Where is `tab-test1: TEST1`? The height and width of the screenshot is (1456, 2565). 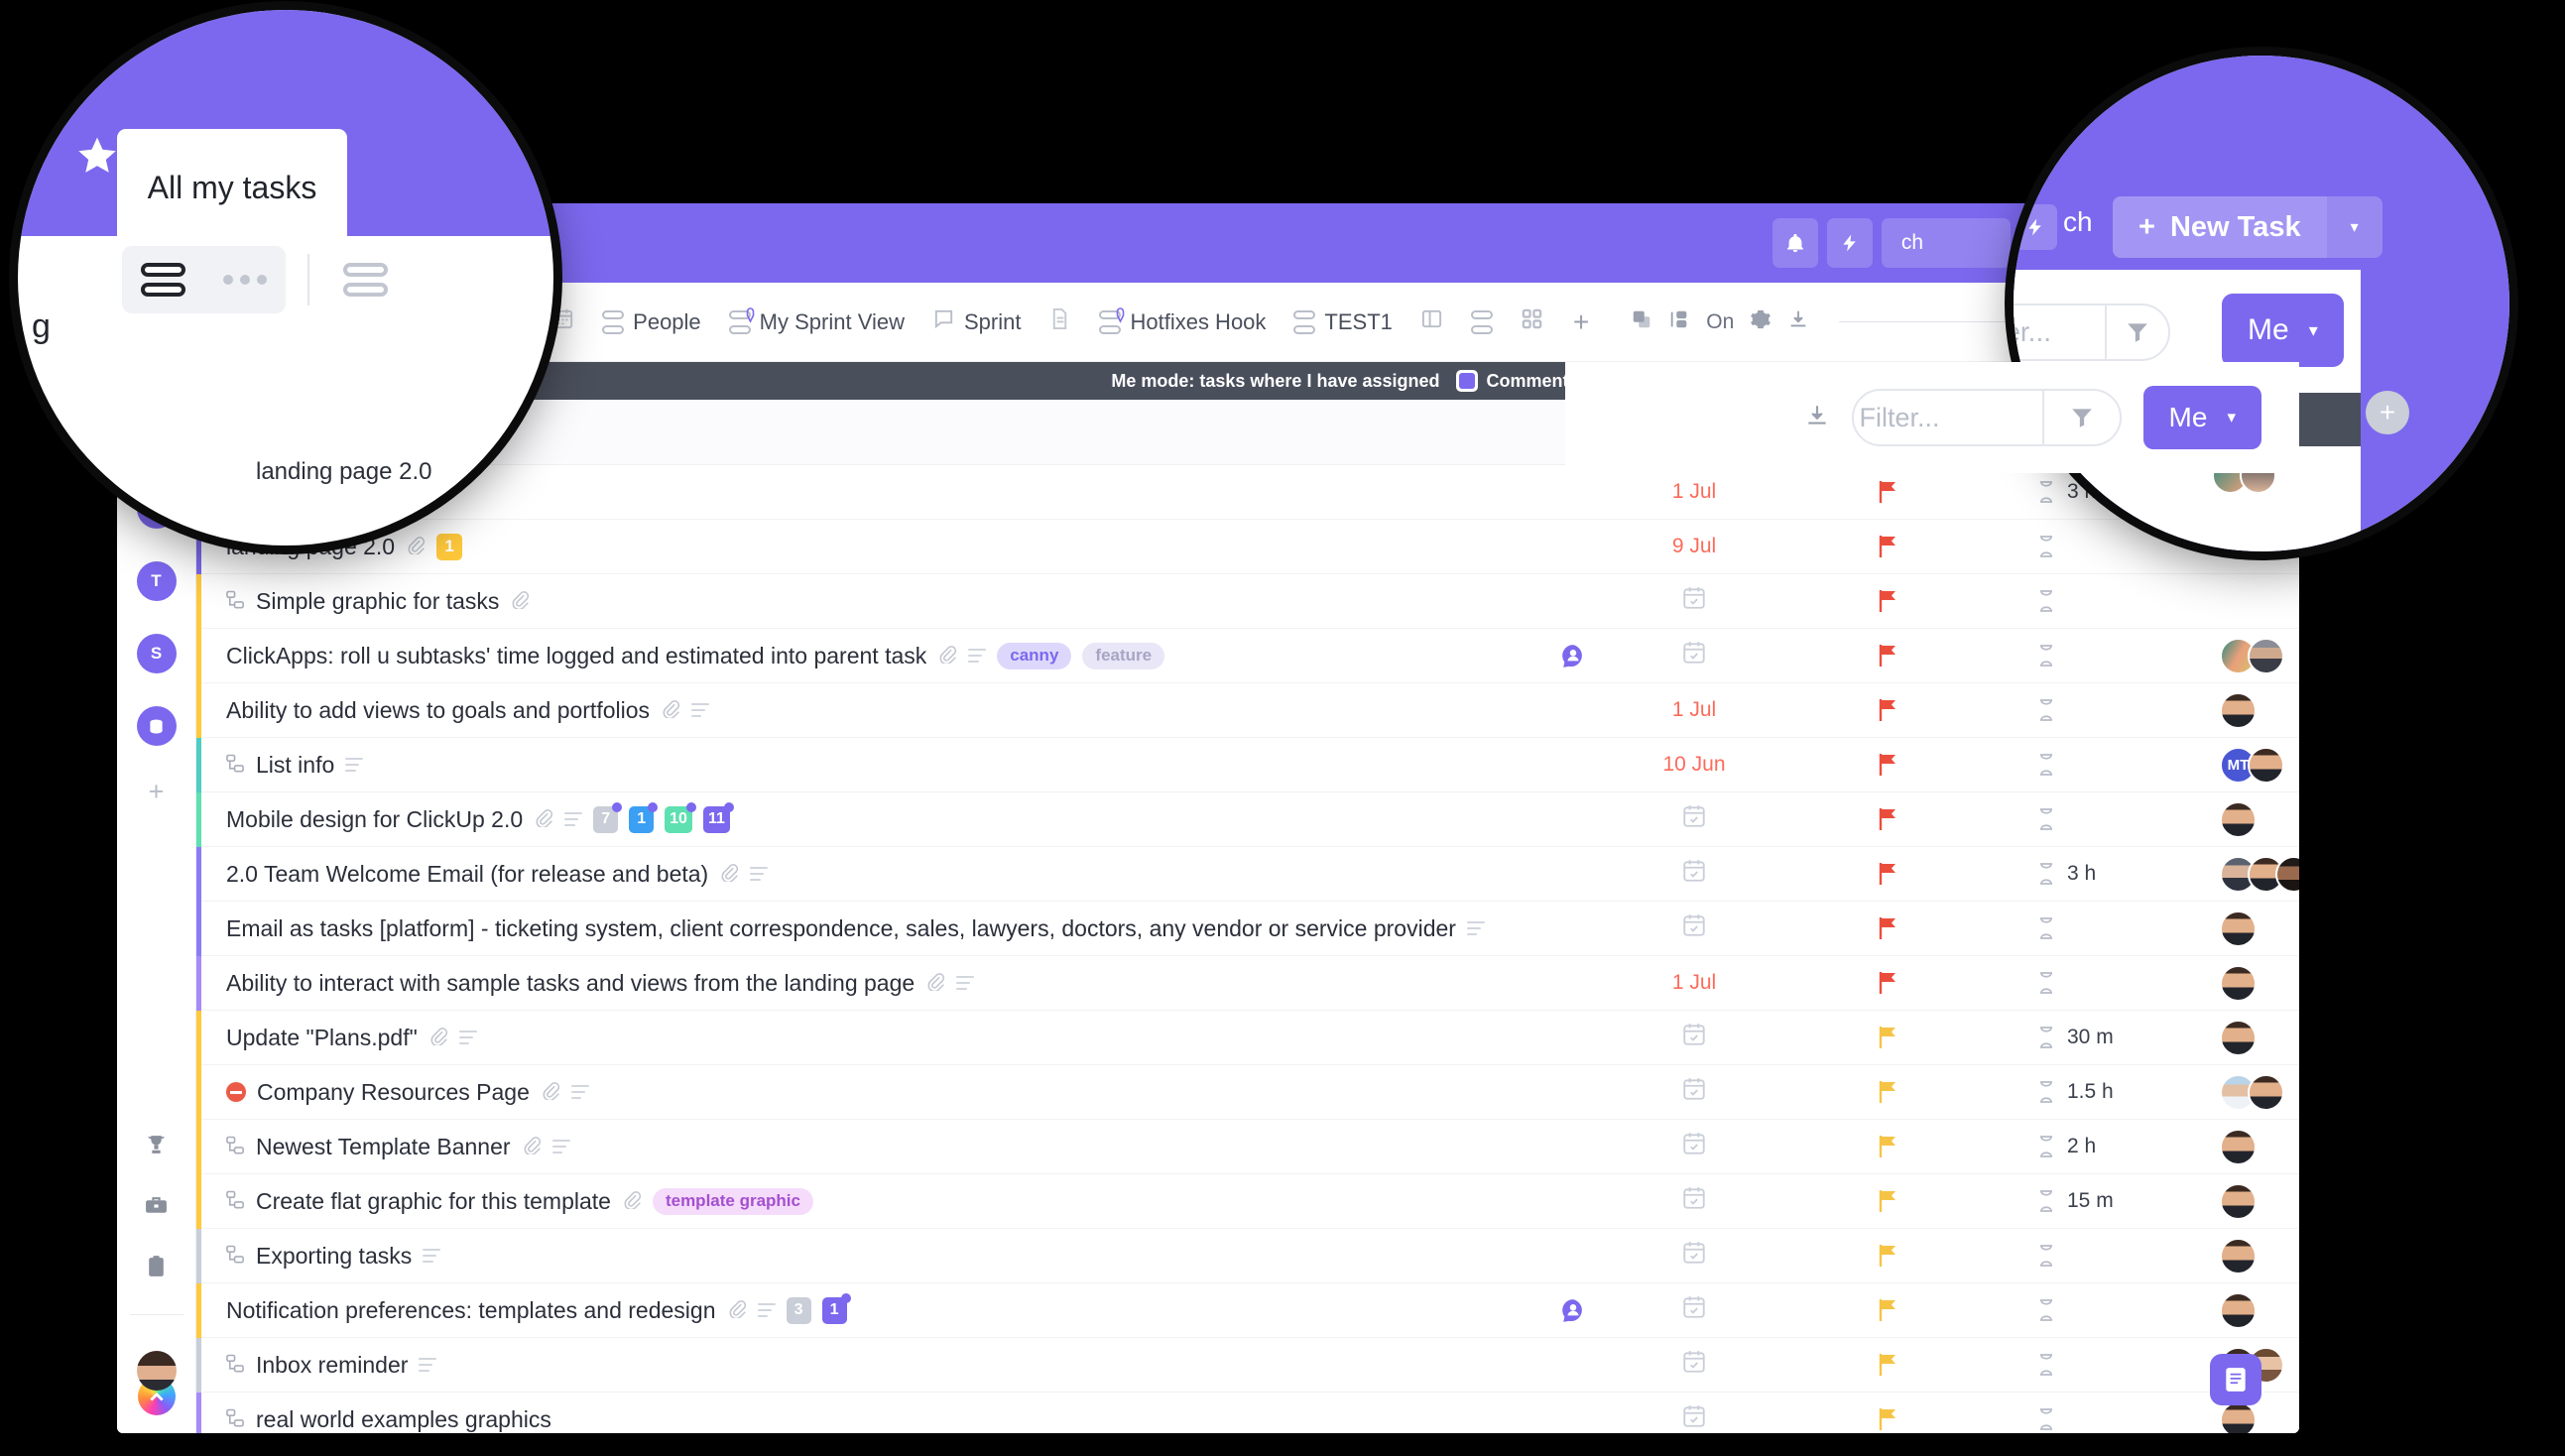
tab-test1: TEST1 is located at coordinates (1343, 322).